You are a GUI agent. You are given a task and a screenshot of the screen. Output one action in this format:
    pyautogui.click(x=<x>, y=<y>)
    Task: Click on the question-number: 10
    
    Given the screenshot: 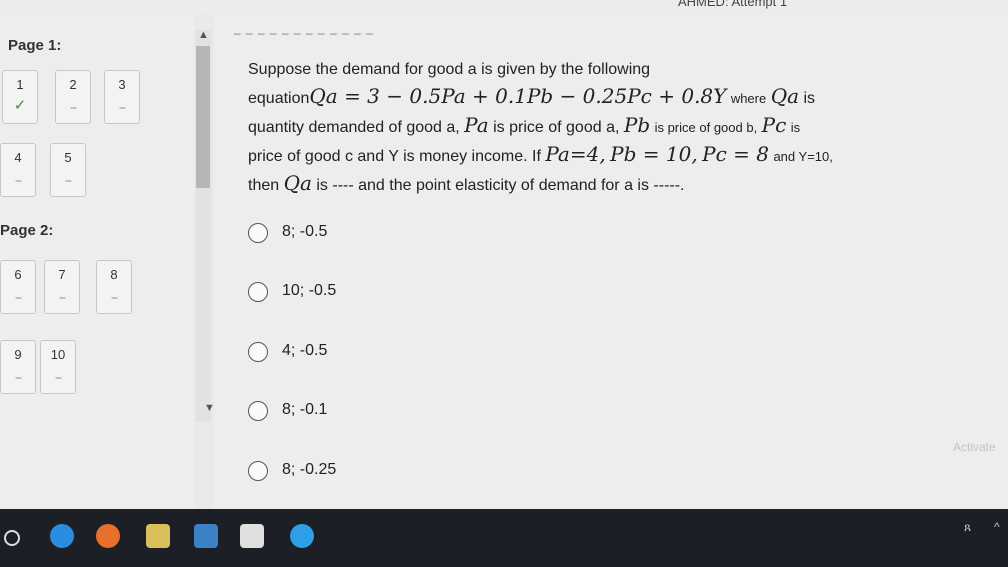 What is the action you would take?
    pyautogui.click(x=58, y=354)
    